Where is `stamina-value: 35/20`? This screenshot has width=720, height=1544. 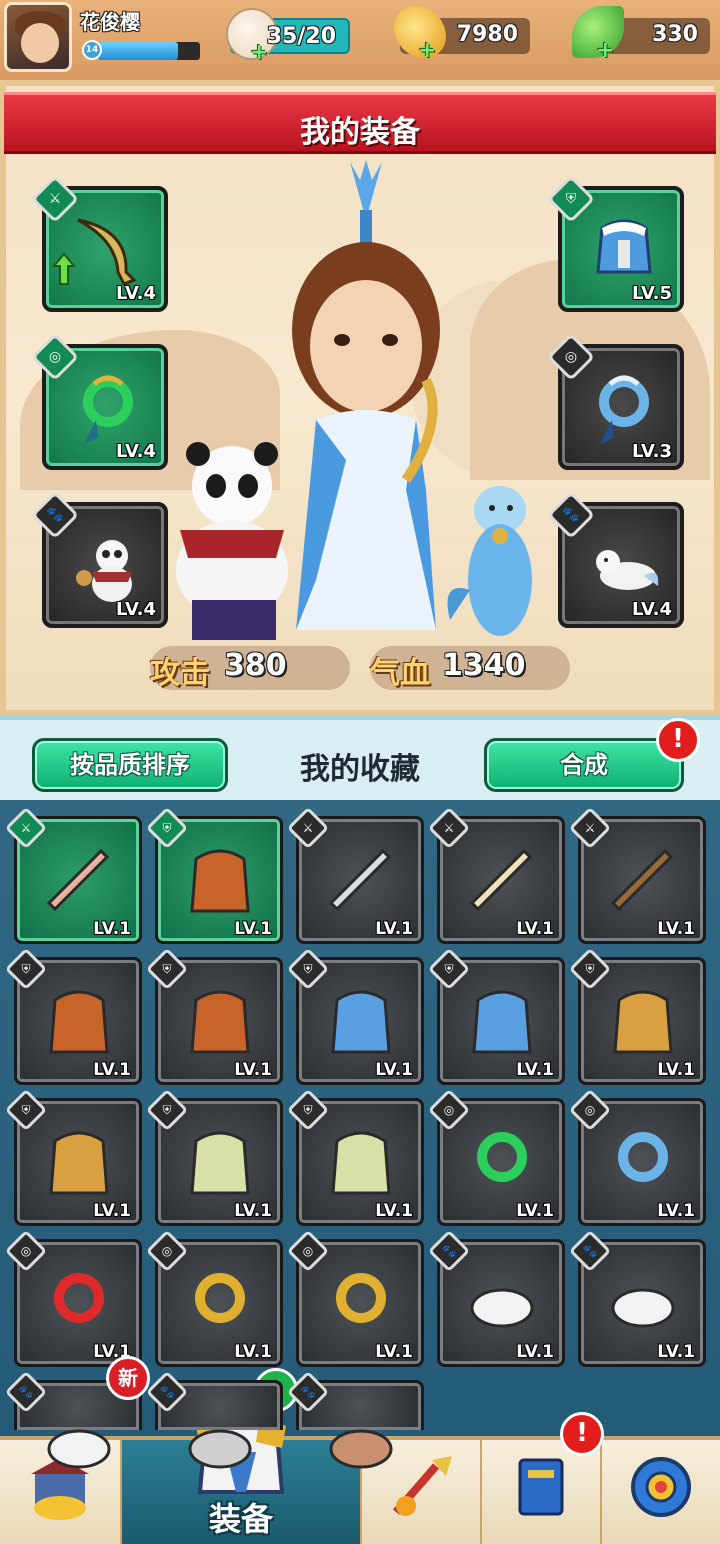
stamina-value: 35/20 is located at coordinates (301, 36).